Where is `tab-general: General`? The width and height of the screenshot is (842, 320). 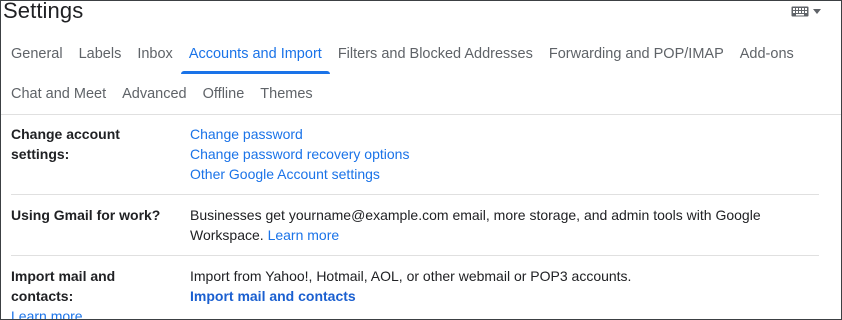 tab-general: General is located at coordinates (36, 54).